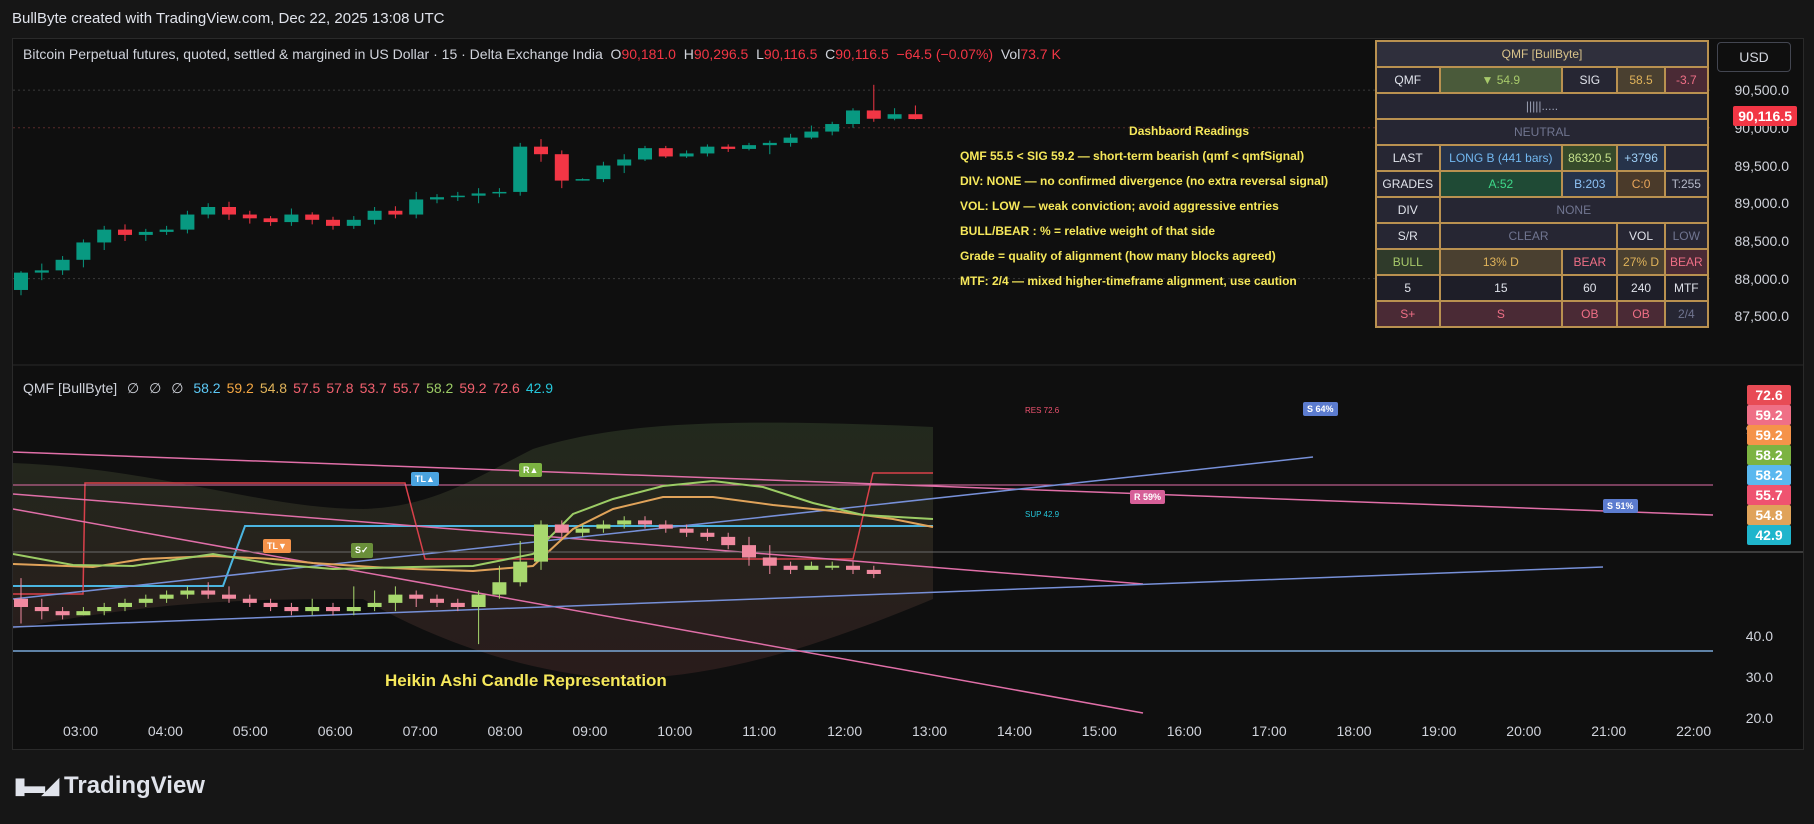  Describe the element at coordinates (250, 731) in the screenshot. I see `time-axis-label: 05:00` at that location.